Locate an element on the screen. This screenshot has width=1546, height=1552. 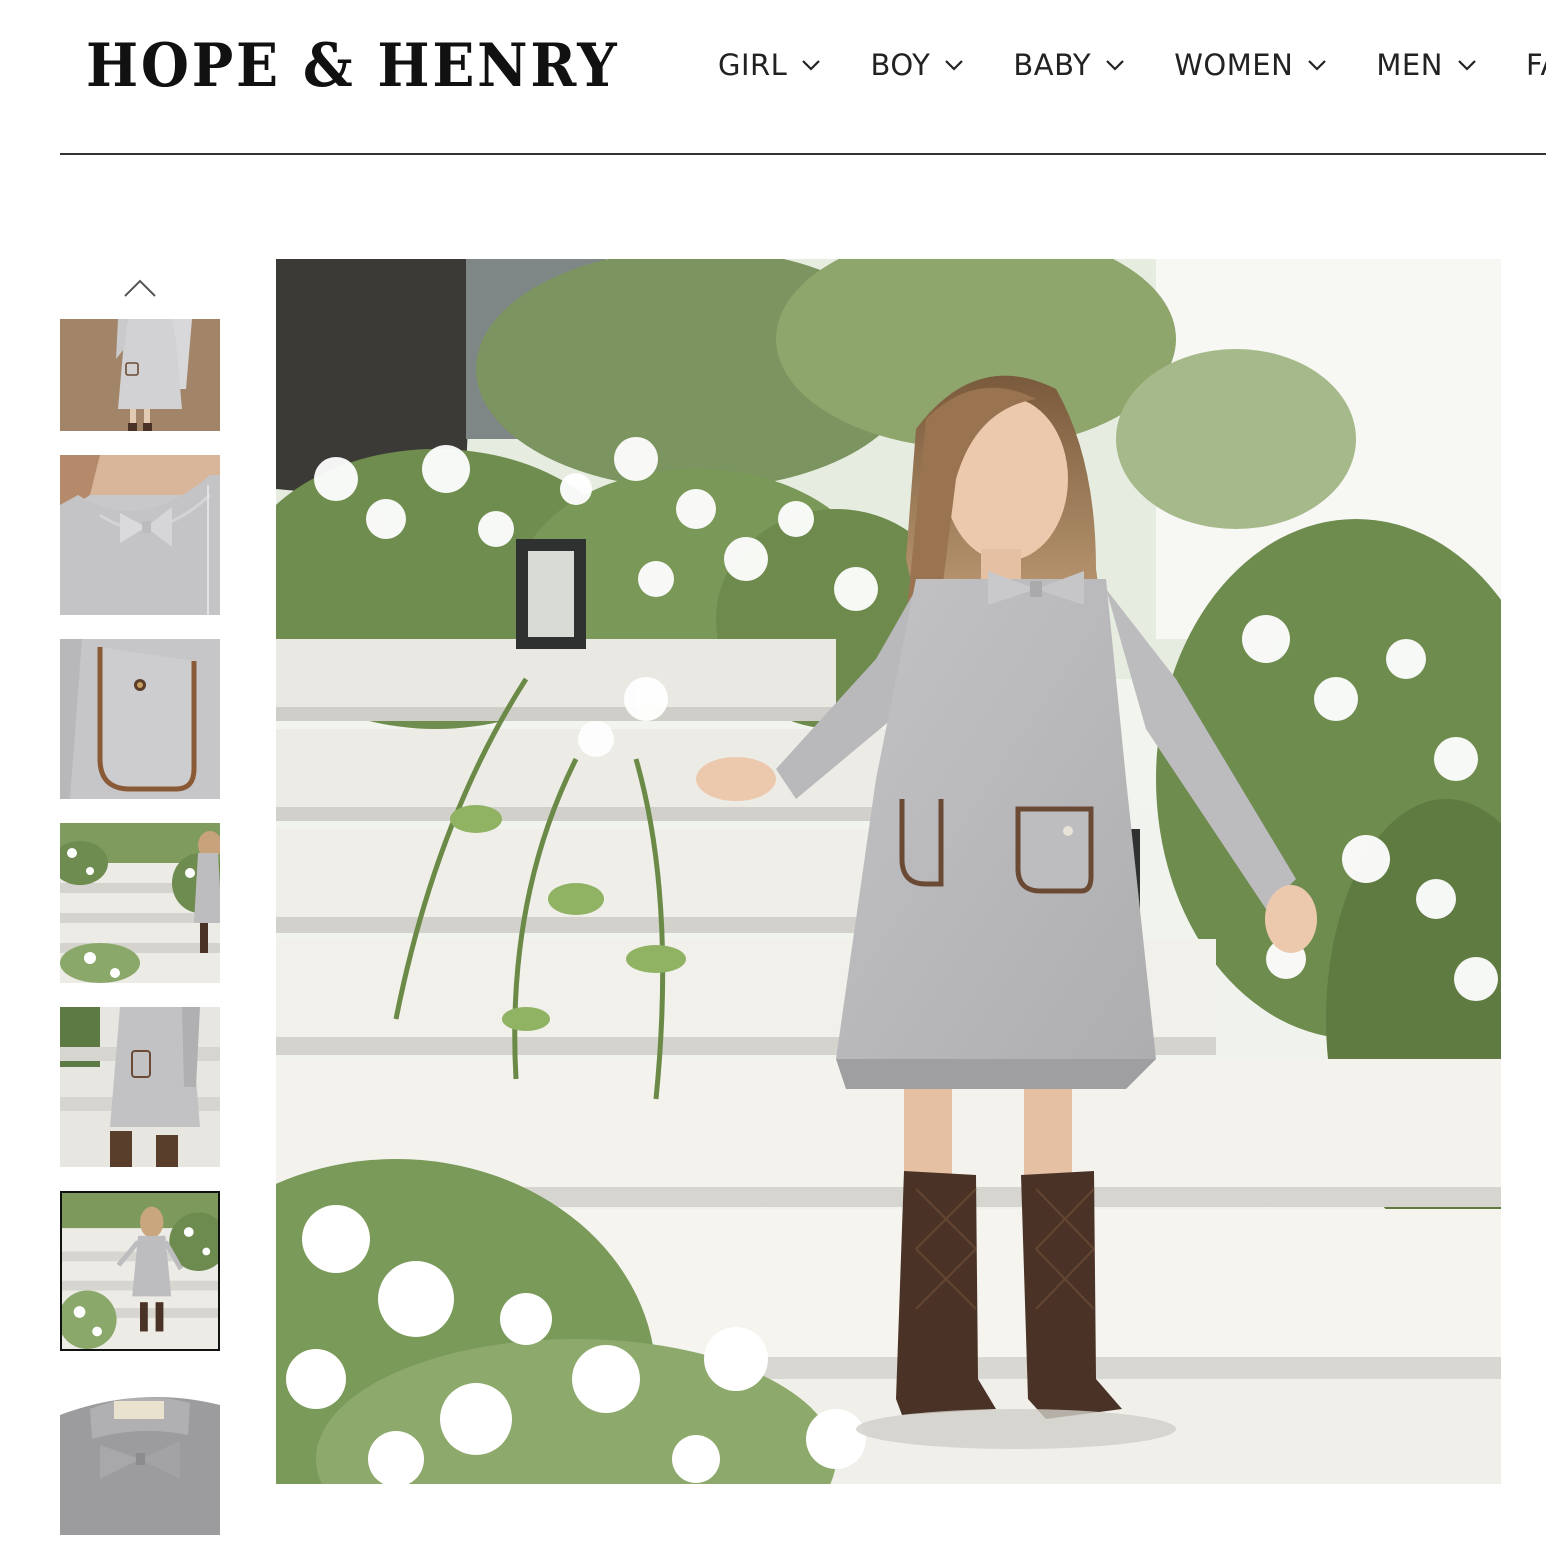
nav-item-men: MEN is located at coordinates (1426, 65).